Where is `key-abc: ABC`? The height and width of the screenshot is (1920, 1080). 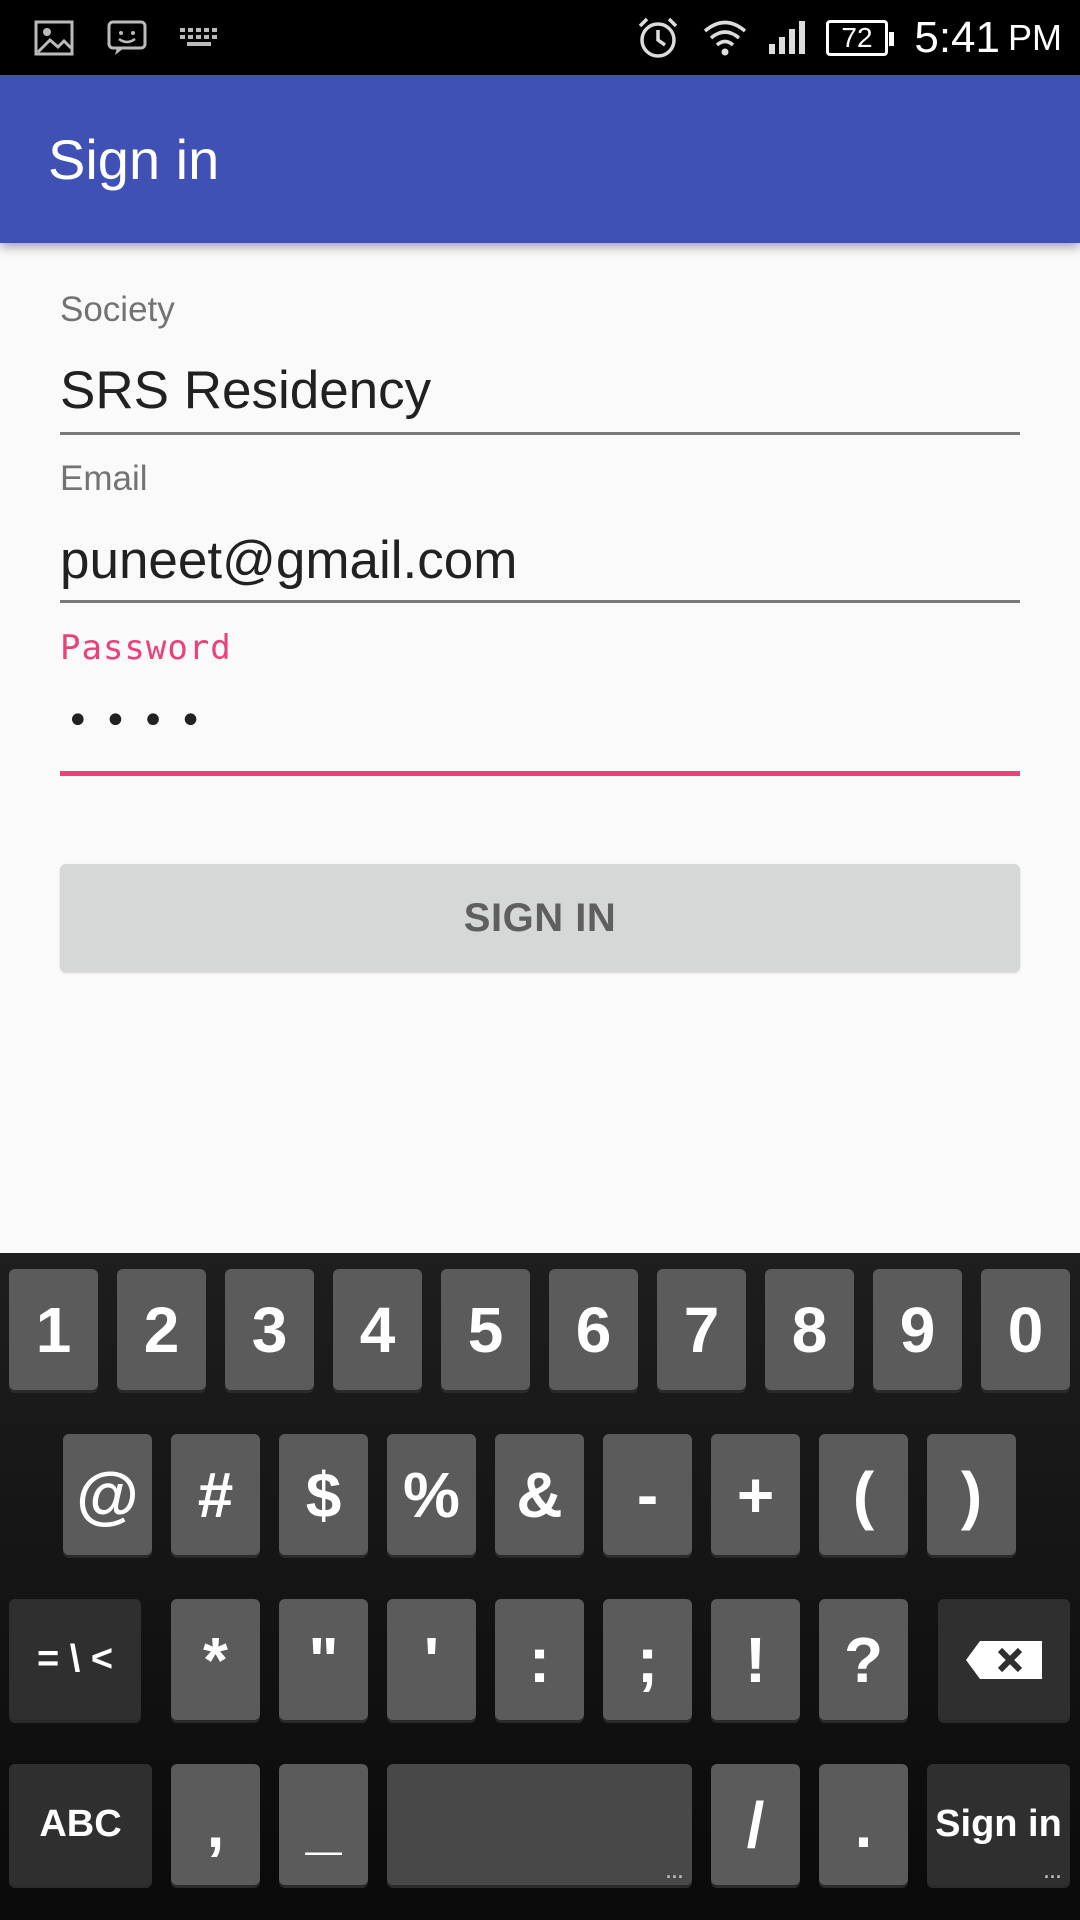 key-abc: ABC is located at coordinates (80, 1824).